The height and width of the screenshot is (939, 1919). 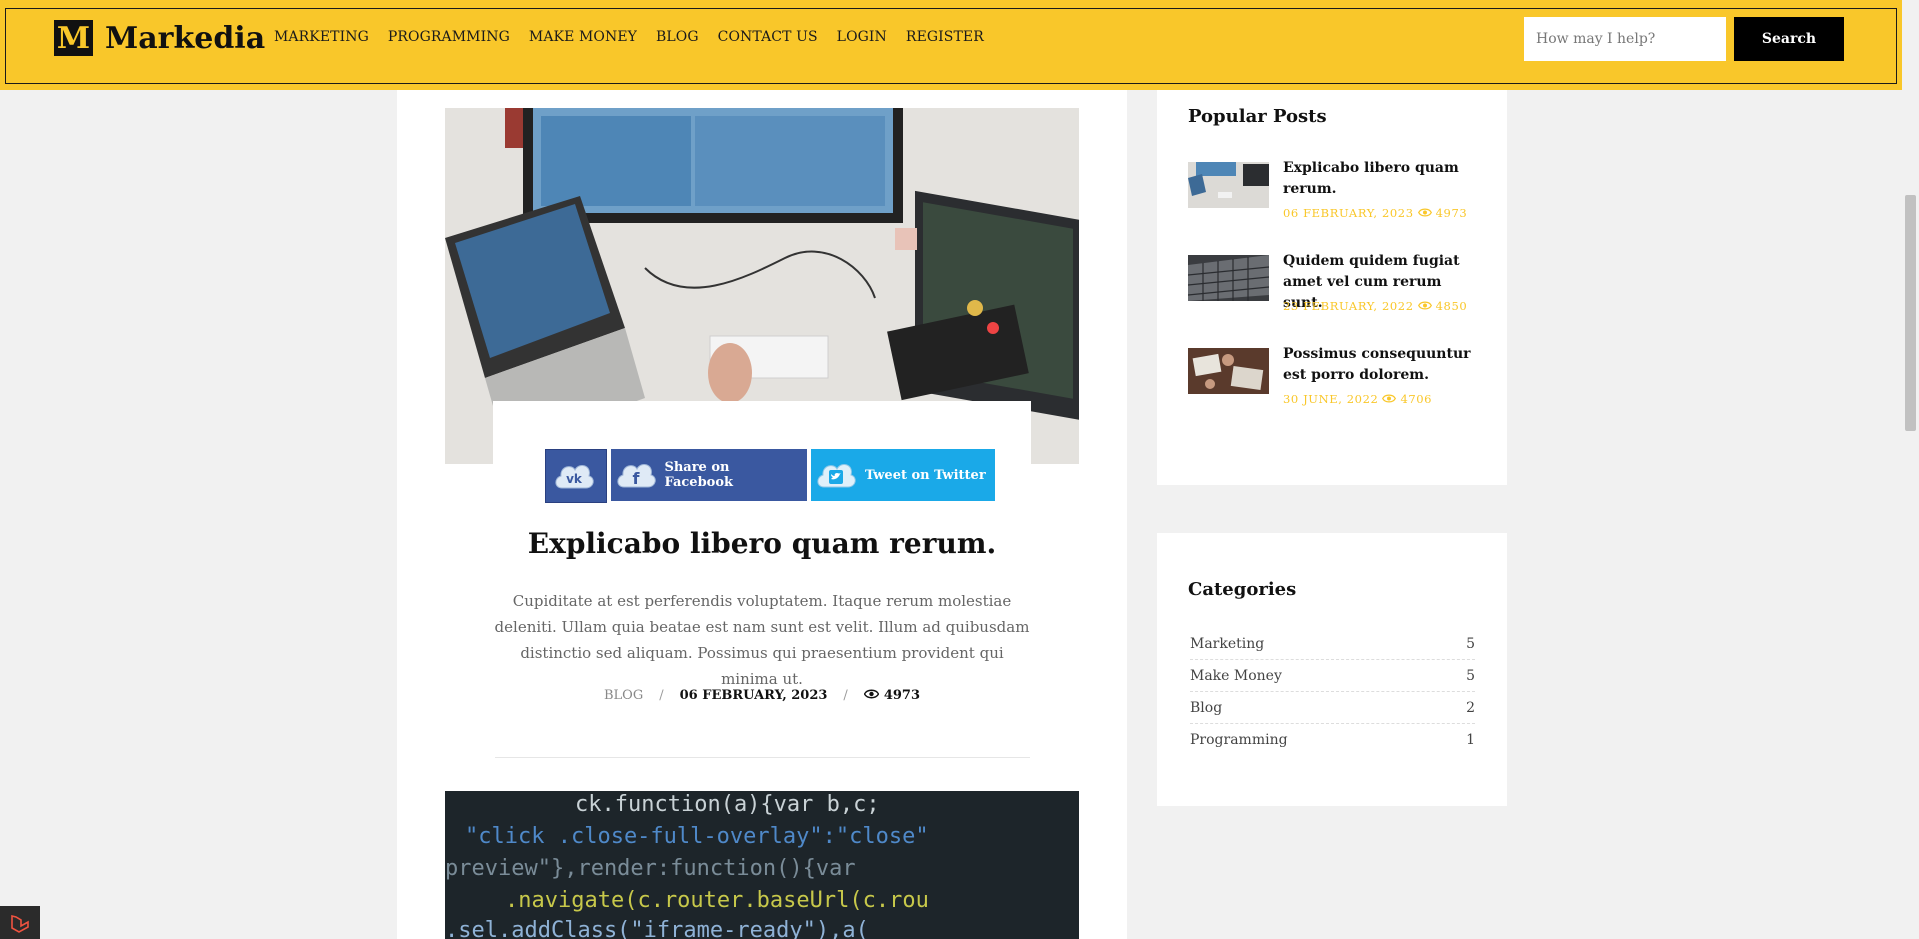 I want to click on popular-post-title: Possimus consequuntur est porro dolorem., so click(x=1383, y=365).